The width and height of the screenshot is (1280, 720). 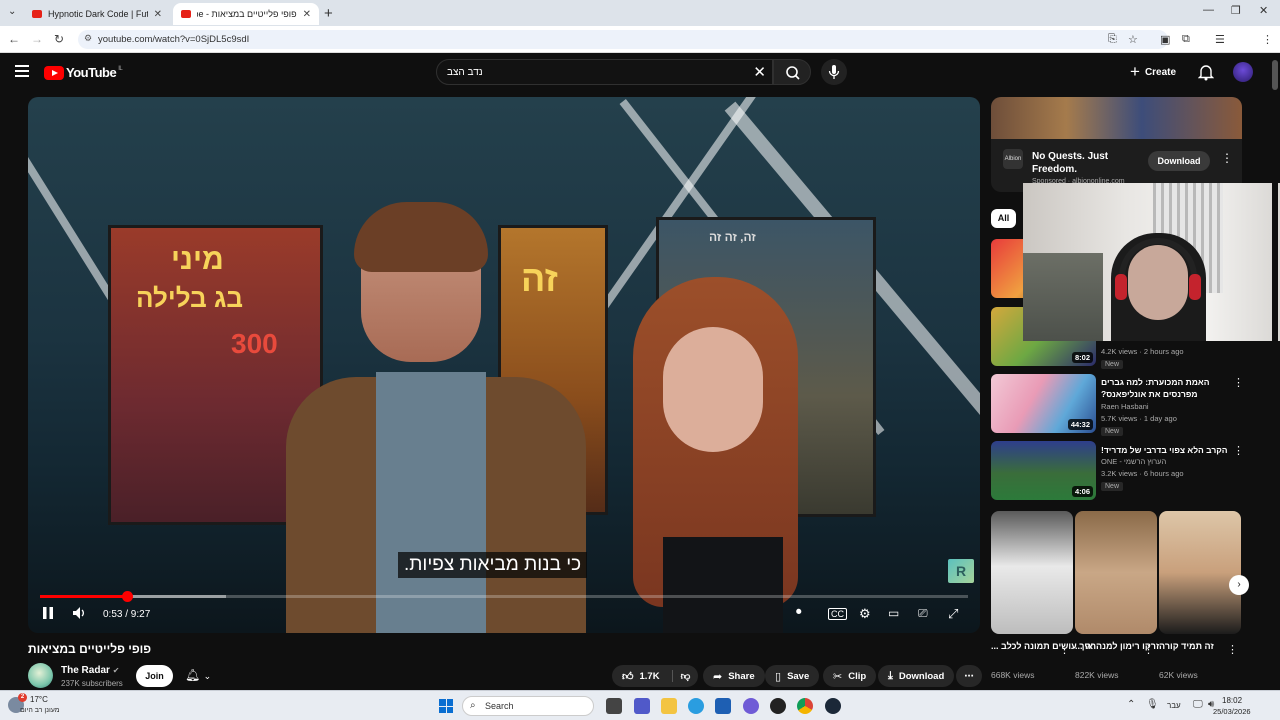 What do you see at coordinates (1043, 403) in the screenshot?
I see `recommendation-thumbnail: 44:32` at bounding box center [1043, 403].